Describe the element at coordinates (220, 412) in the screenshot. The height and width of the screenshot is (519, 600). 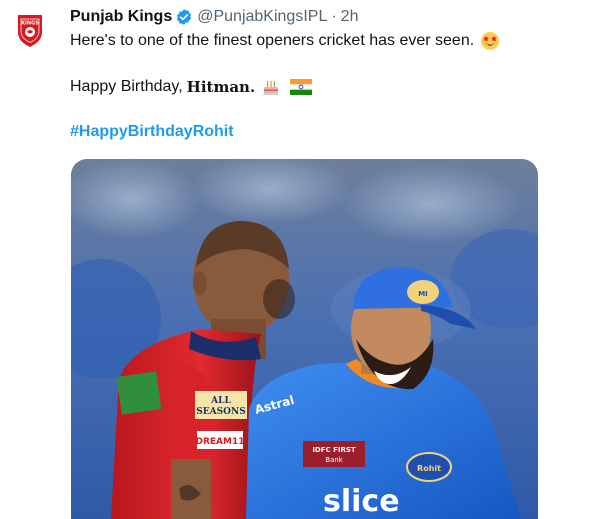
I see `svg-text: SEASONS` at that location.